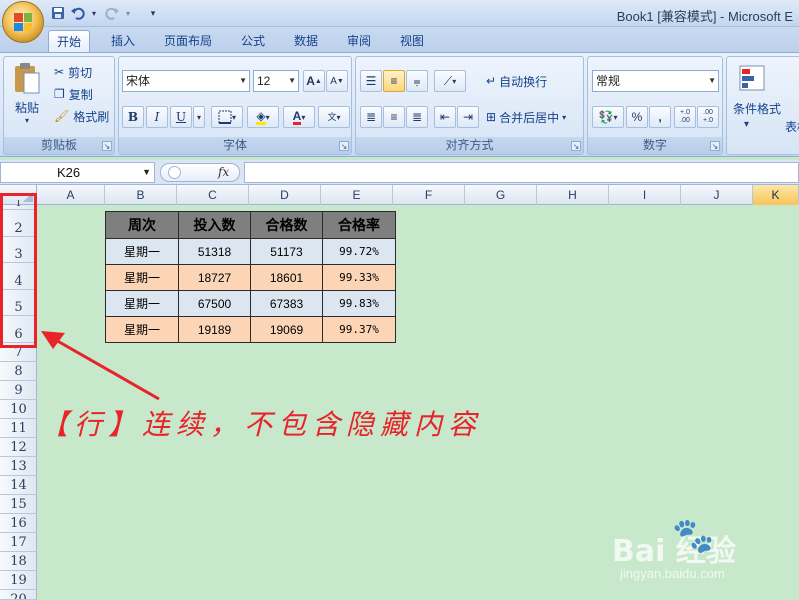 This screenshot has width=799, height=600. I want to click on column-header: H, so click(573, 195).